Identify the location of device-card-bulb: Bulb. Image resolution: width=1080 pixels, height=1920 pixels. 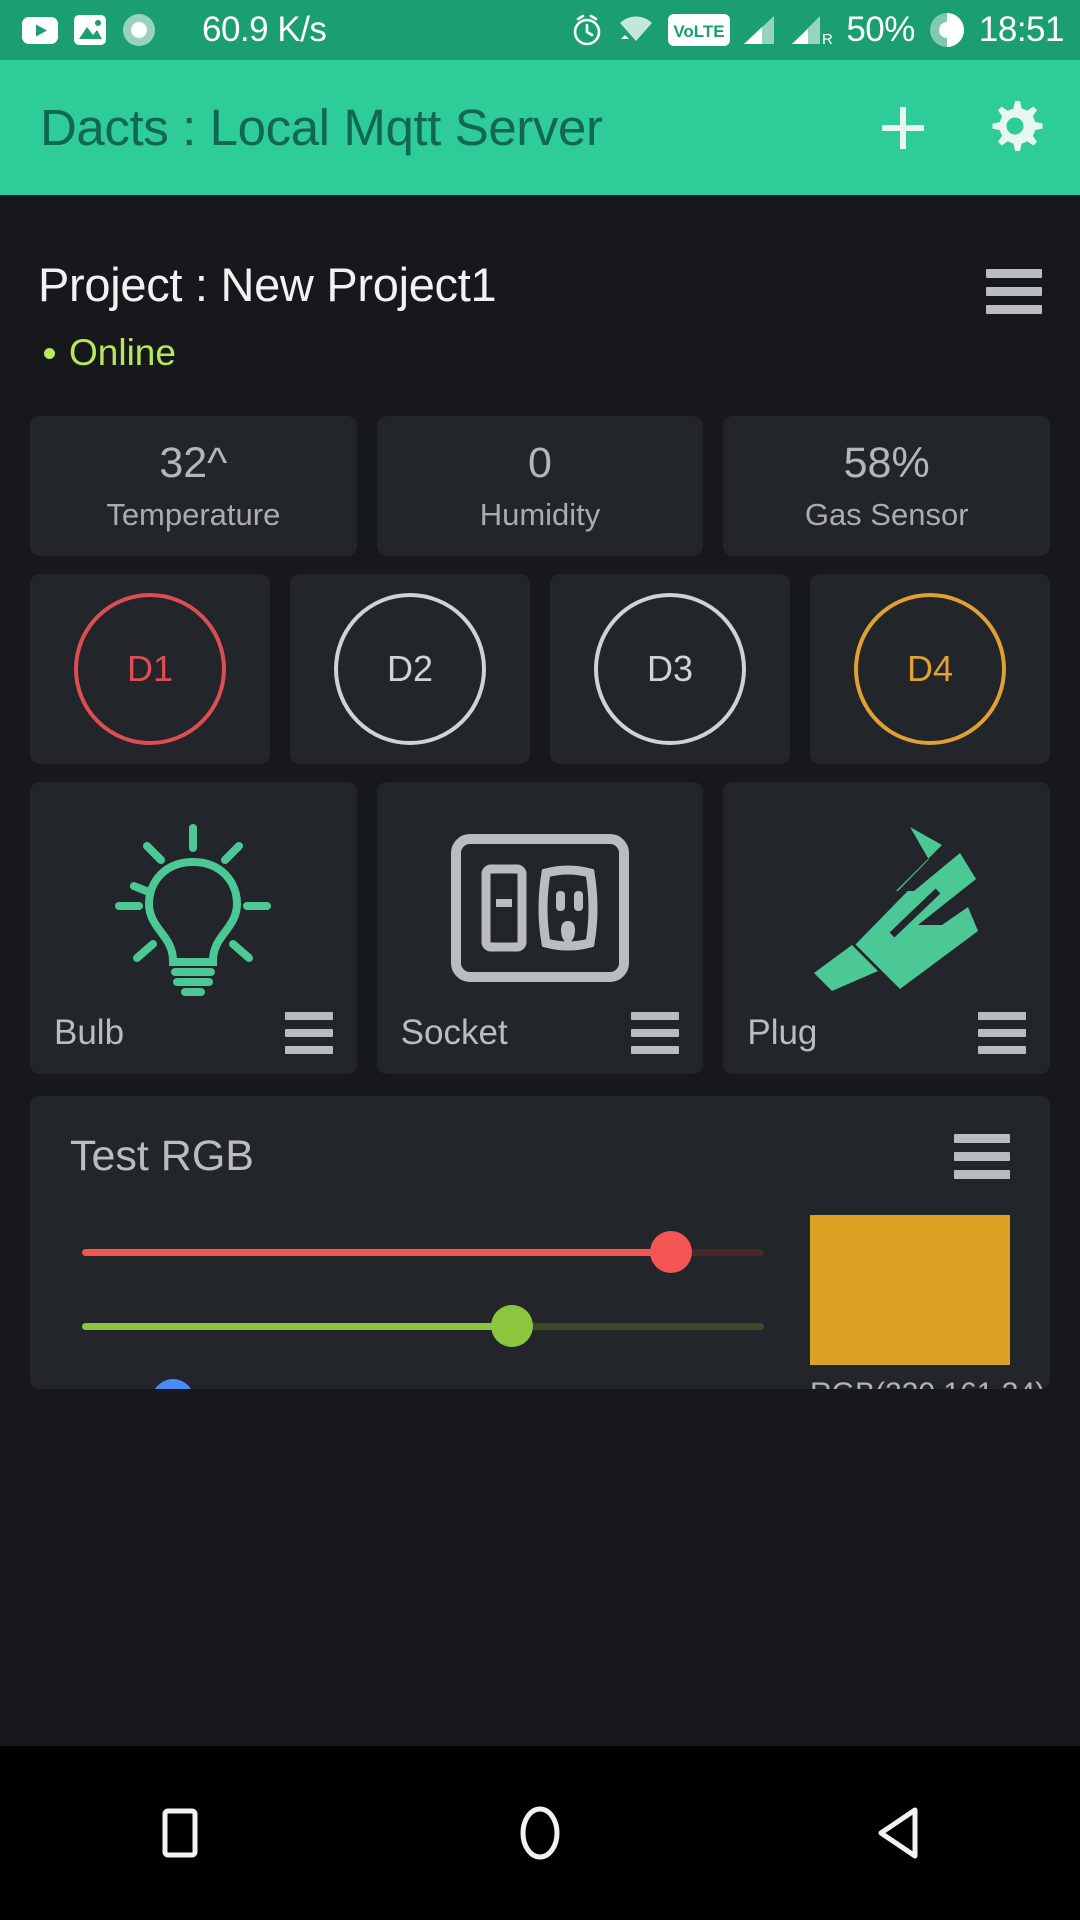
(193, 928).